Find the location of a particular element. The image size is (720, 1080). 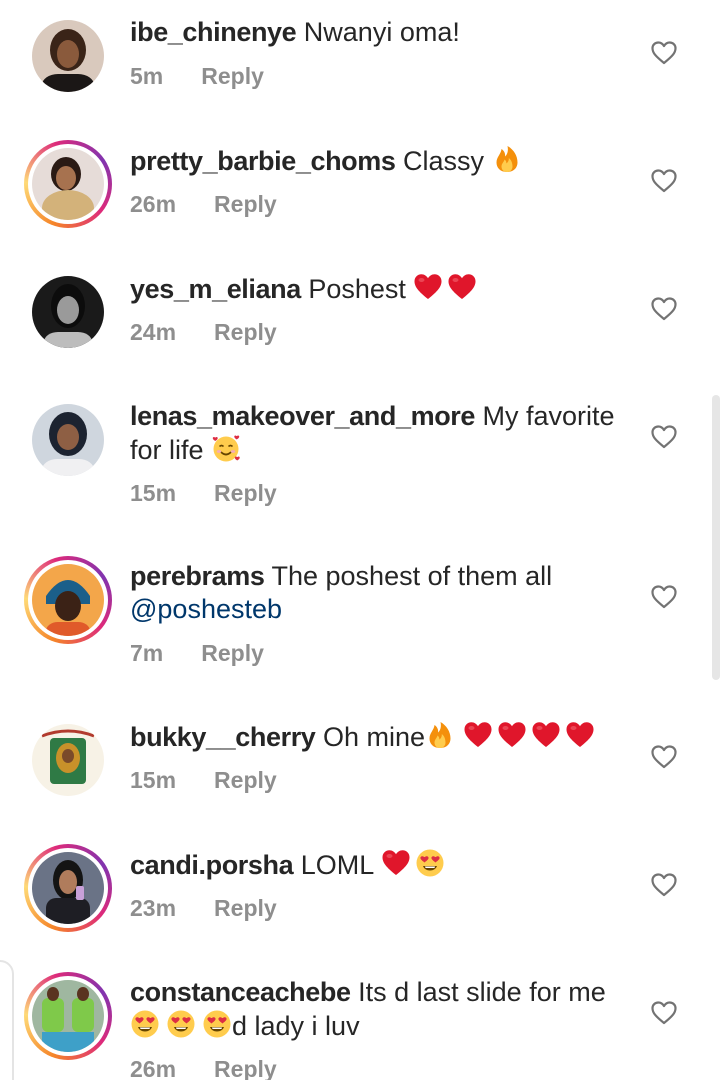

comment-text: Oh mine is located at coordinates (373, 737).